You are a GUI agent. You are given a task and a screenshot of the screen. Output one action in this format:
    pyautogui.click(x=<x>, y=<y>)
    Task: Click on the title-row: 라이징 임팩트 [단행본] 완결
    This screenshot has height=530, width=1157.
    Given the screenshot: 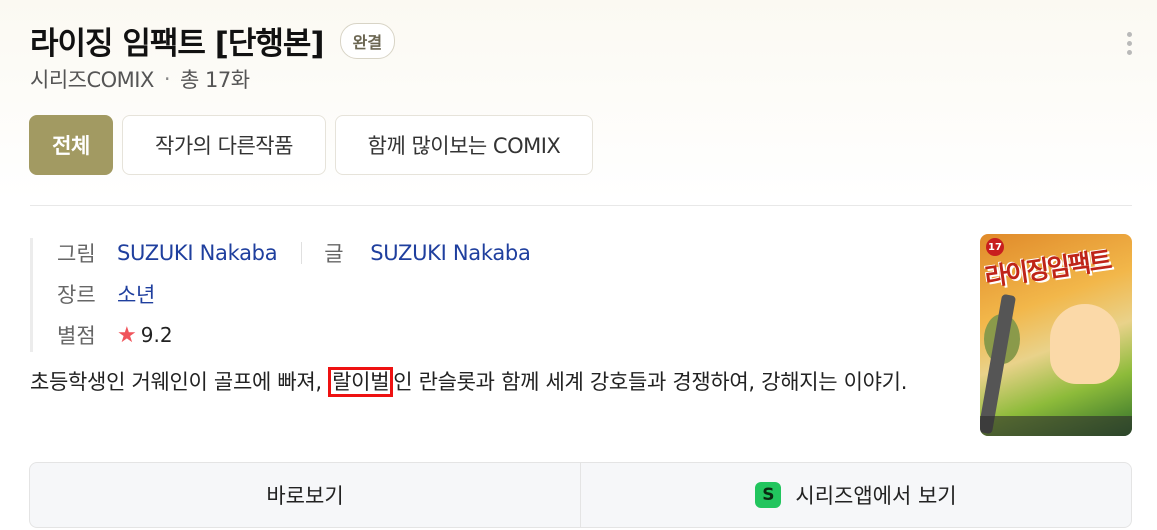 What is the action you would take?
    pyautogui.click(x=213, y=40)
    